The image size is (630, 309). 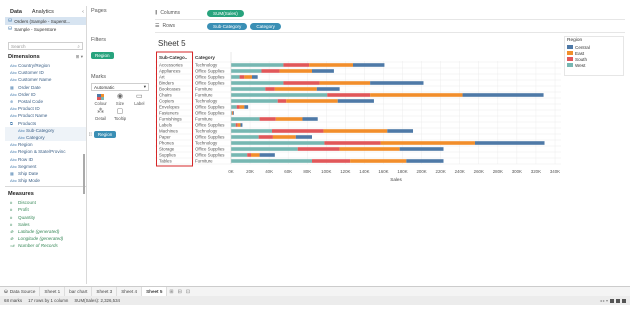 I want to click on row-label-sub-category: Storage, so click(x=167, y=148).